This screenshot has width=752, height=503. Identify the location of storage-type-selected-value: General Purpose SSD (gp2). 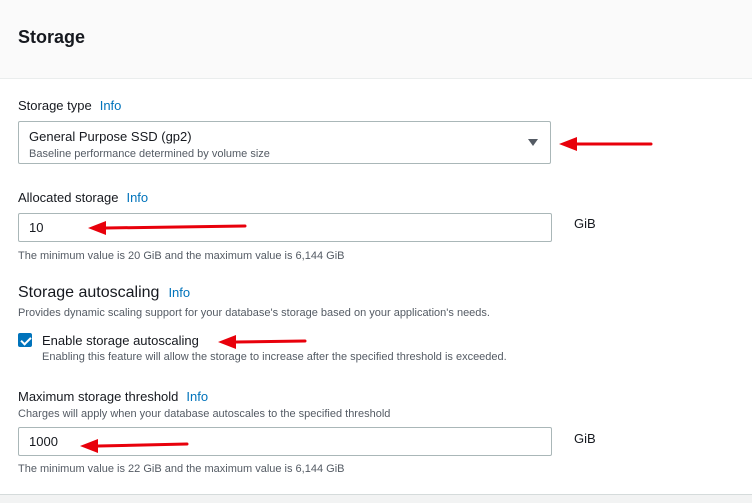
(110, 136).